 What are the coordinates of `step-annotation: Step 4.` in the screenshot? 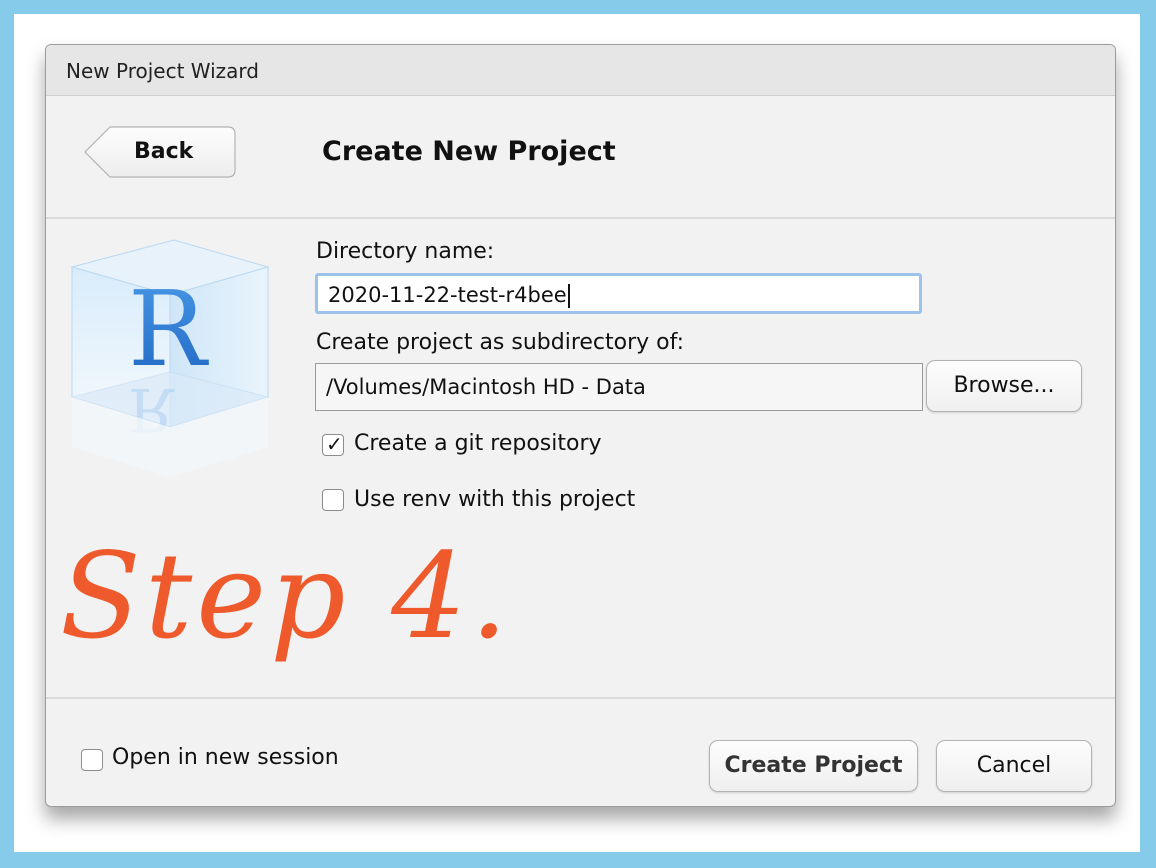 It's located at (286, 596).